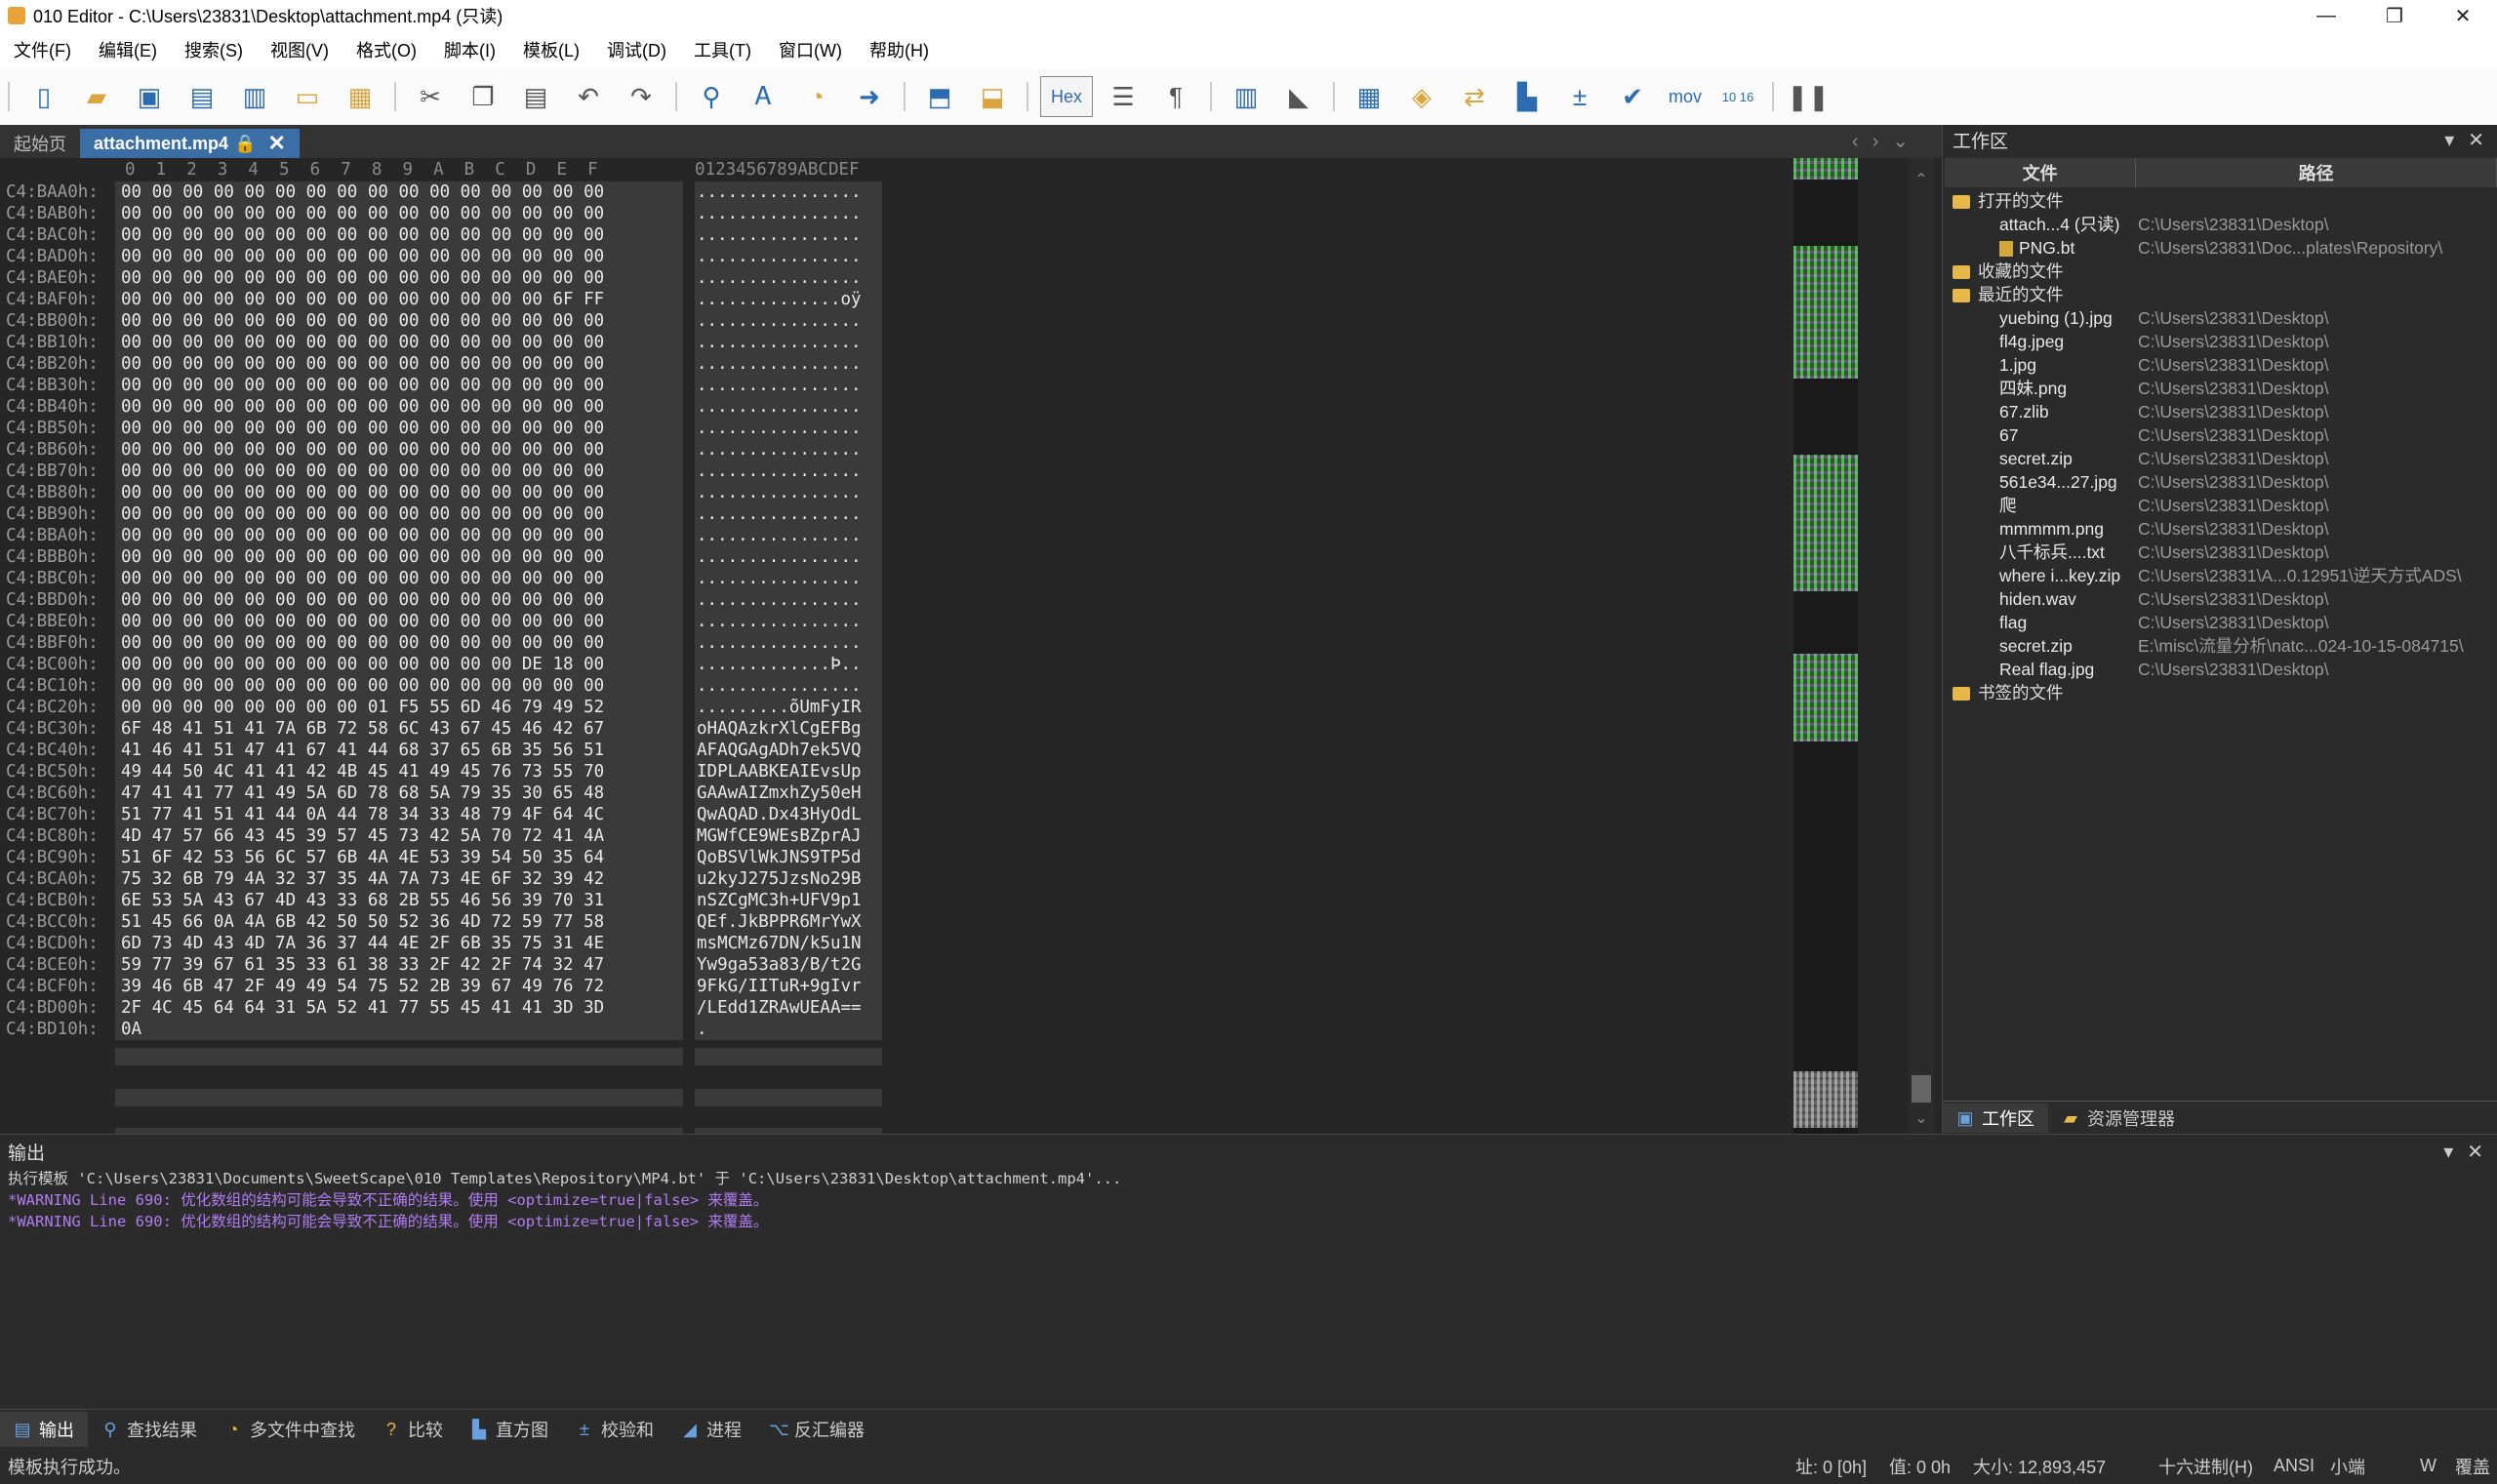  I want to click on workspace-file-item: mmmmm.png C:\Users\23831\Desktop\, so click(2221, 529).